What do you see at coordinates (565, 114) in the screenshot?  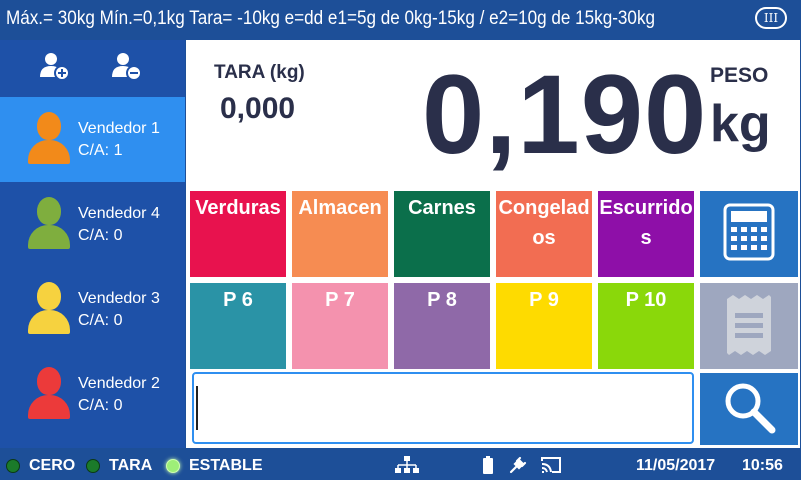 I see `weight-readout: 0,190` at bounding box center [565, 114].